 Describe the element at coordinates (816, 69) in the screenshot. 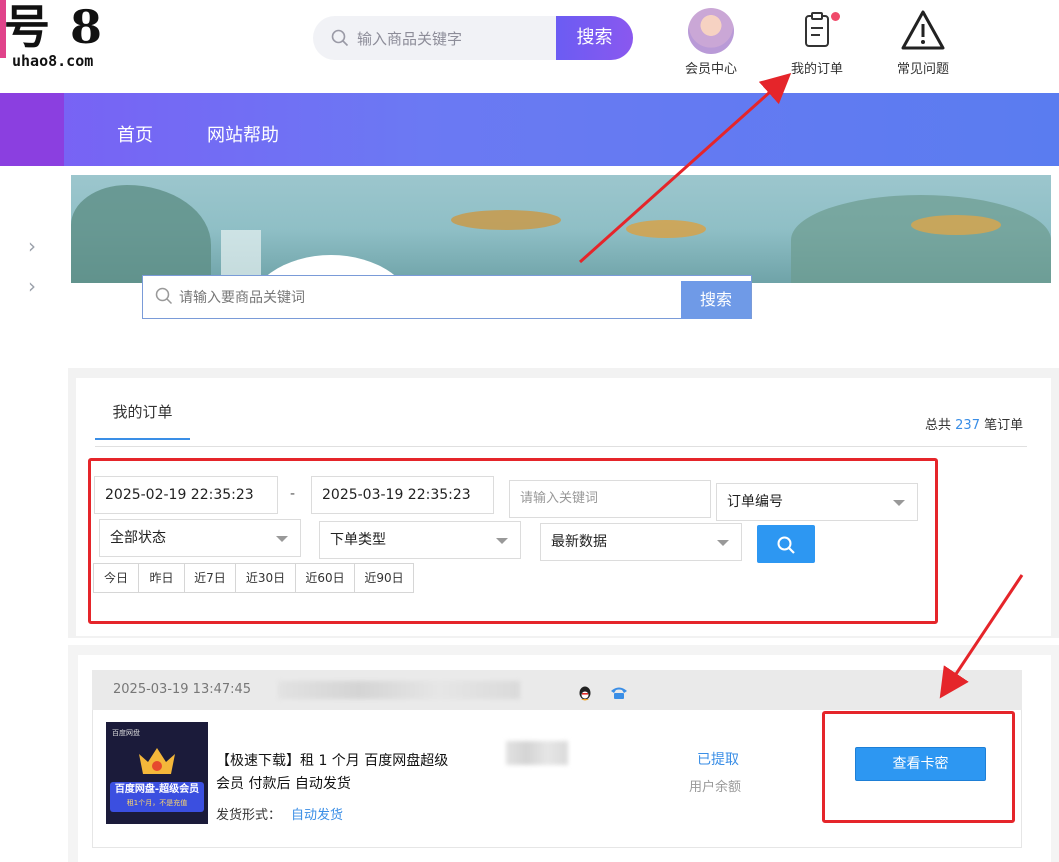

I see `my-orders-label: 我的订单` at that location.